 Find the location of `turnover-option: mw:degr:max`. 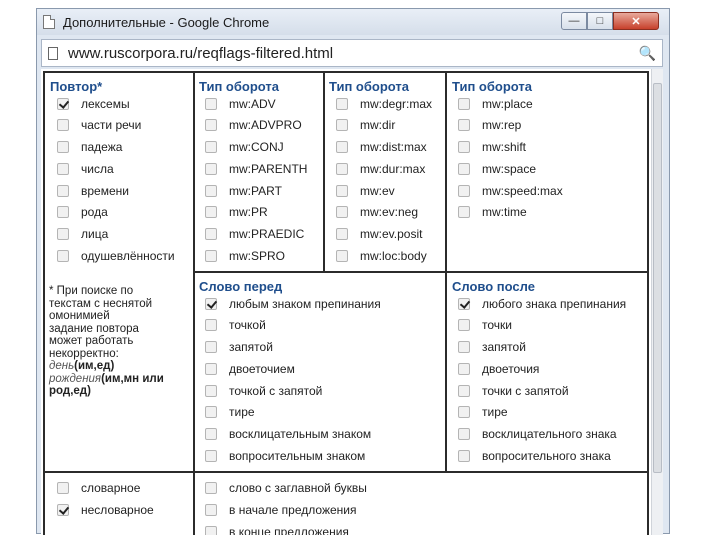

turnover-option: mw:degr:max is located at coordinates (384, 104).